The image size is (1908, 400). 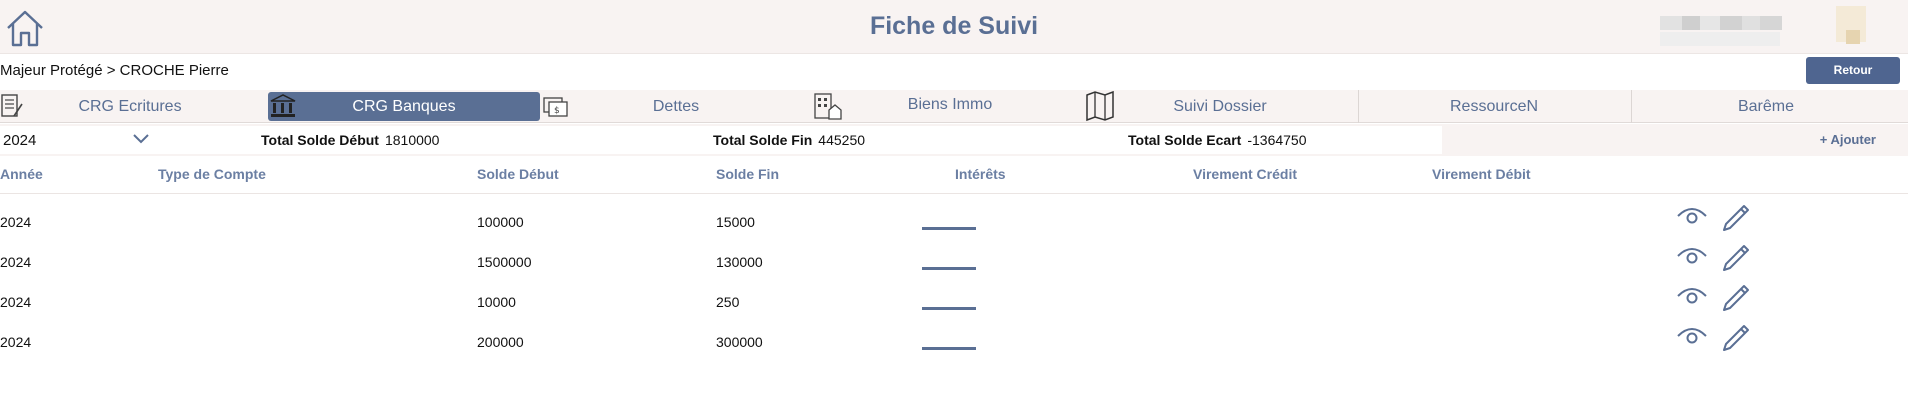 I want to click on cell-solde-fin: 15000, so click(x=735, y=222).